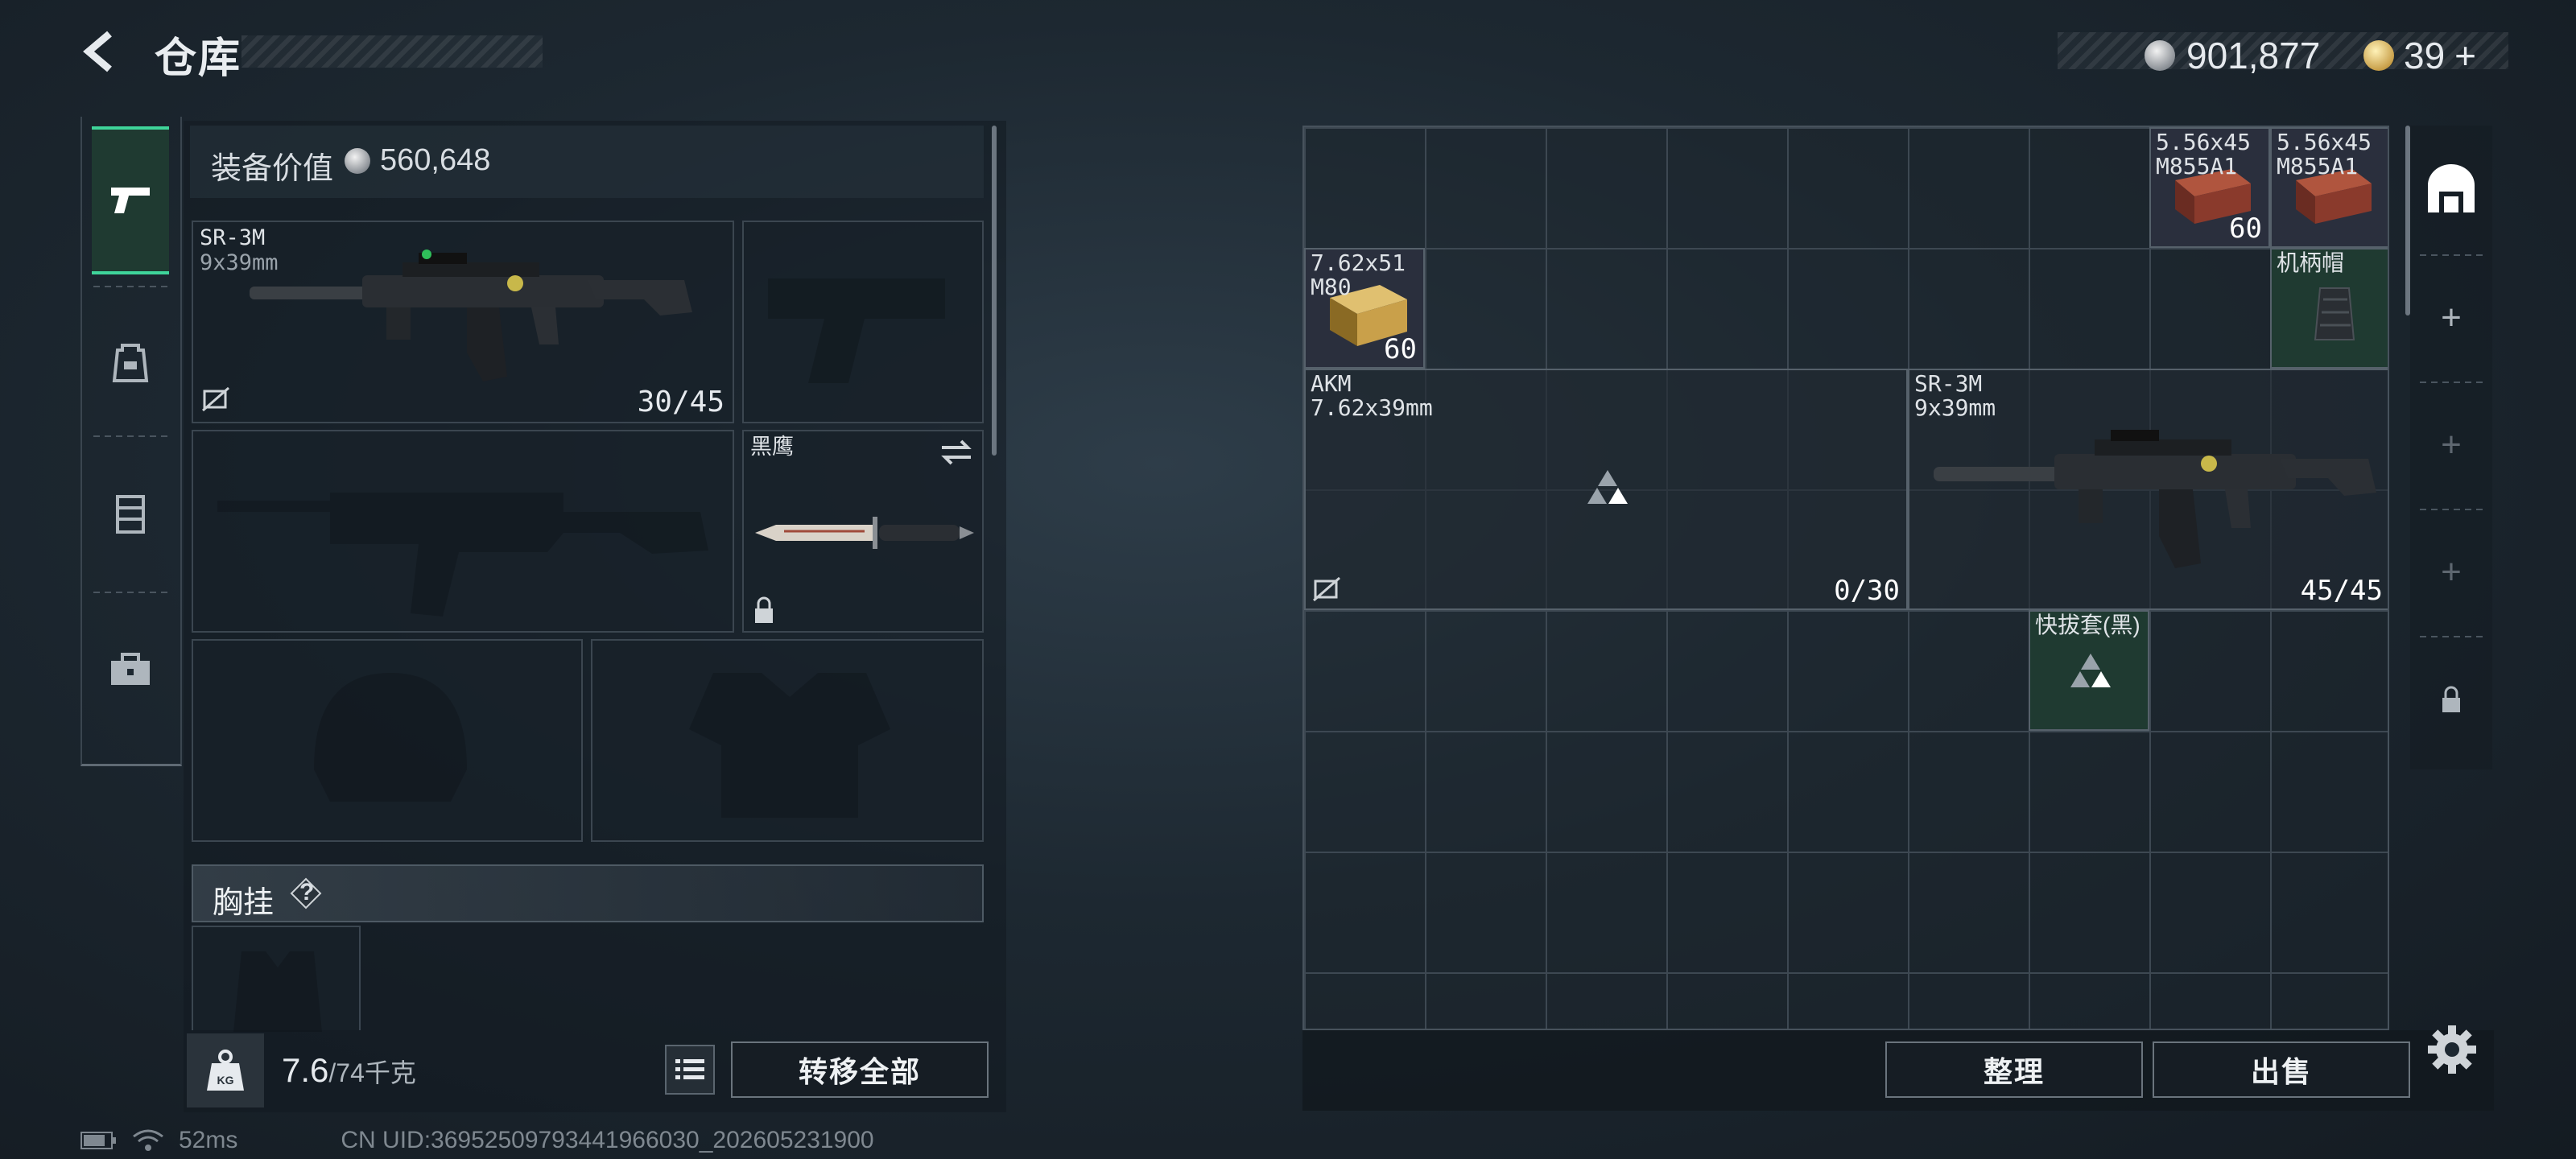 This screenshot has width=2576, height=1159. I want to click on toolbox-icon, so click(130, 669).